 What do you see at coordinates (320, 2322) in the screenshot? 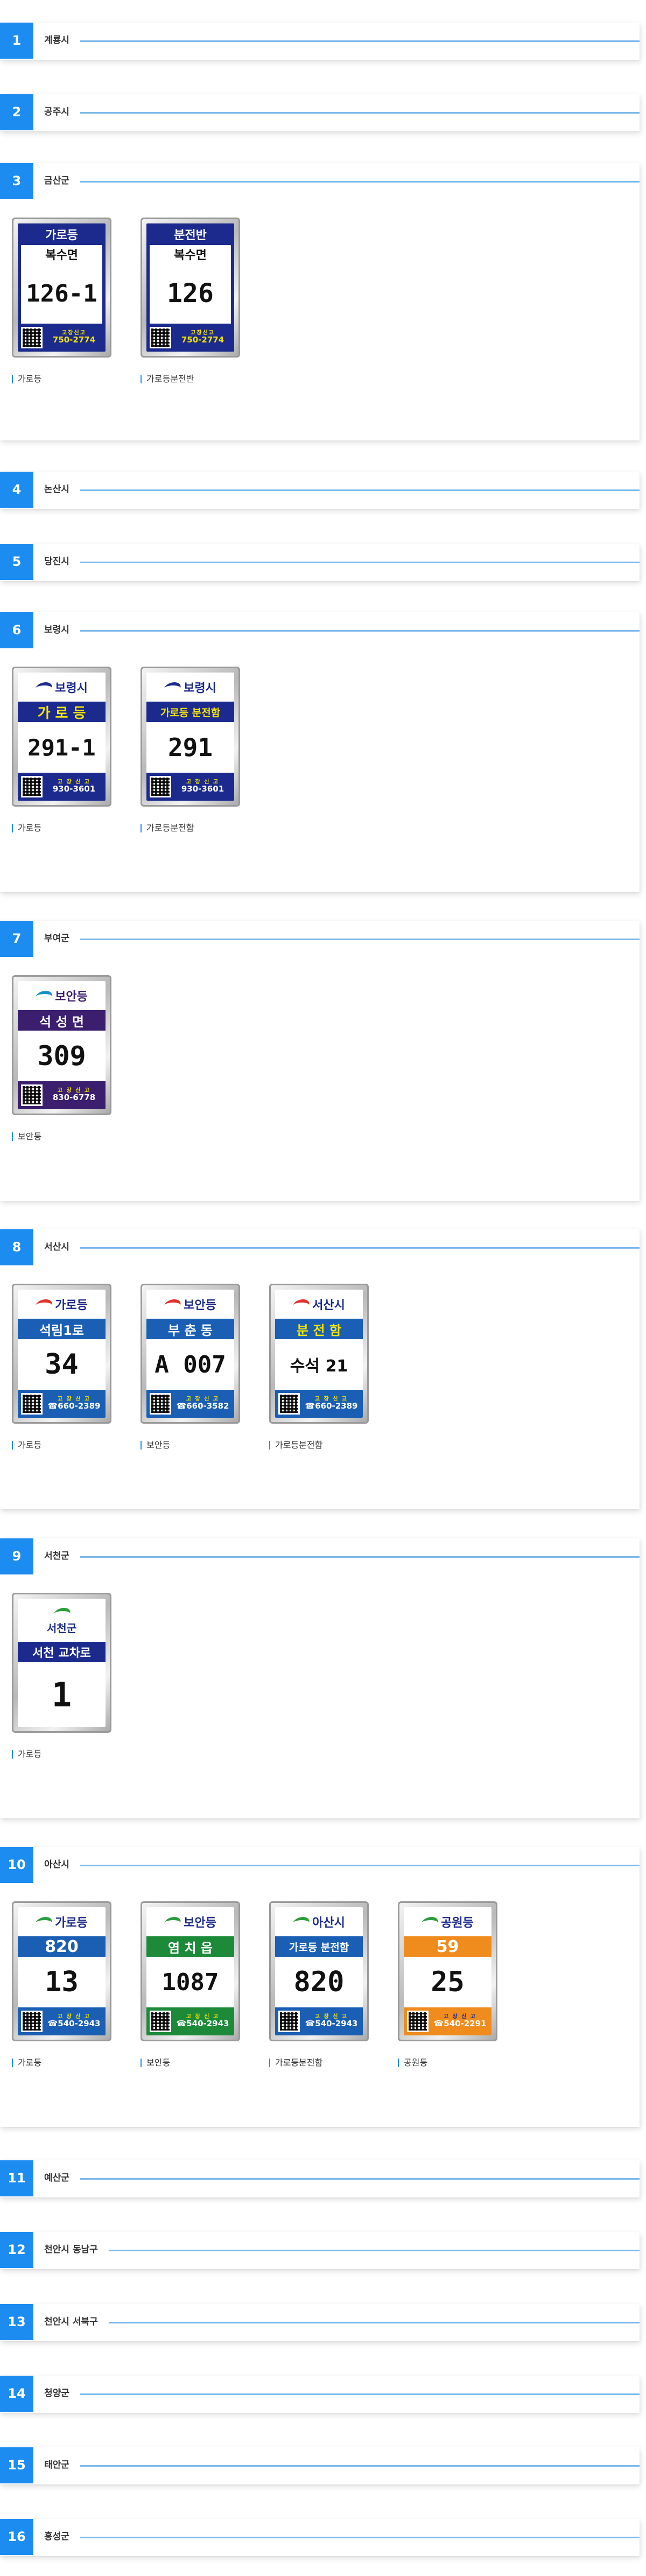
I see `section-header: 13 천안시 서북구` at bounding box center [320, 2322].